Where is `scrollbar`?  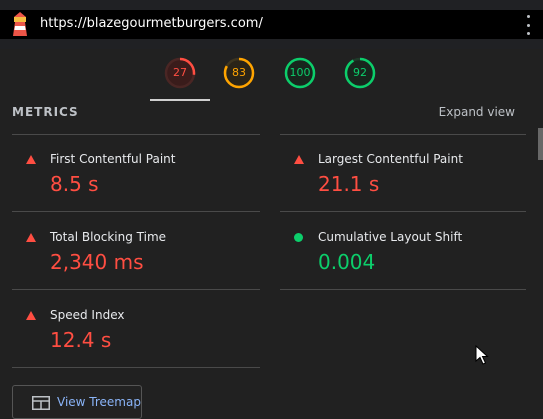 scrollbar is located at coordinates (540, 144).